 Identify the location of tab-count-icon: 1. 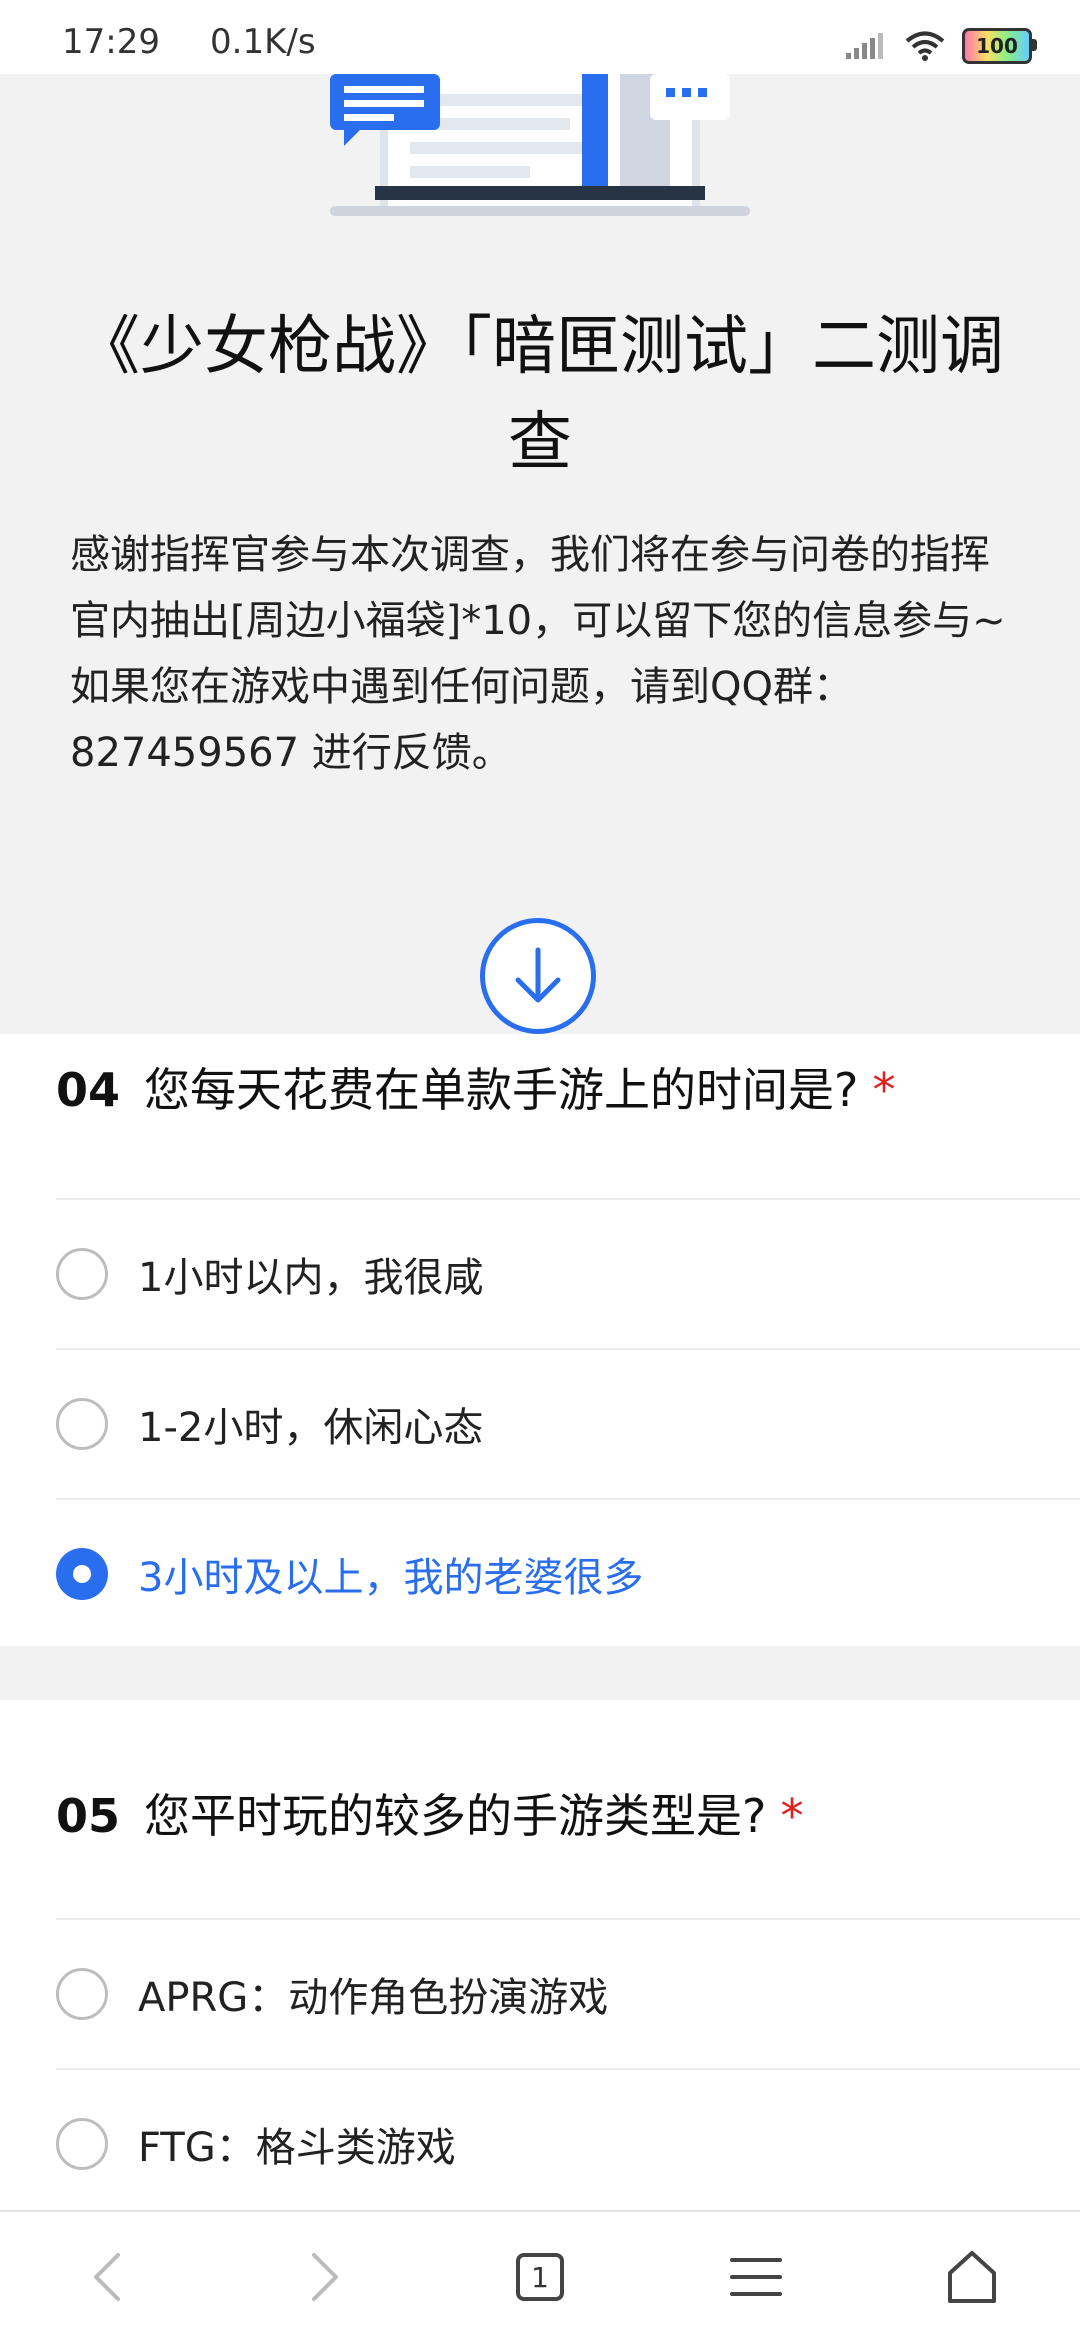
(540, 2277).